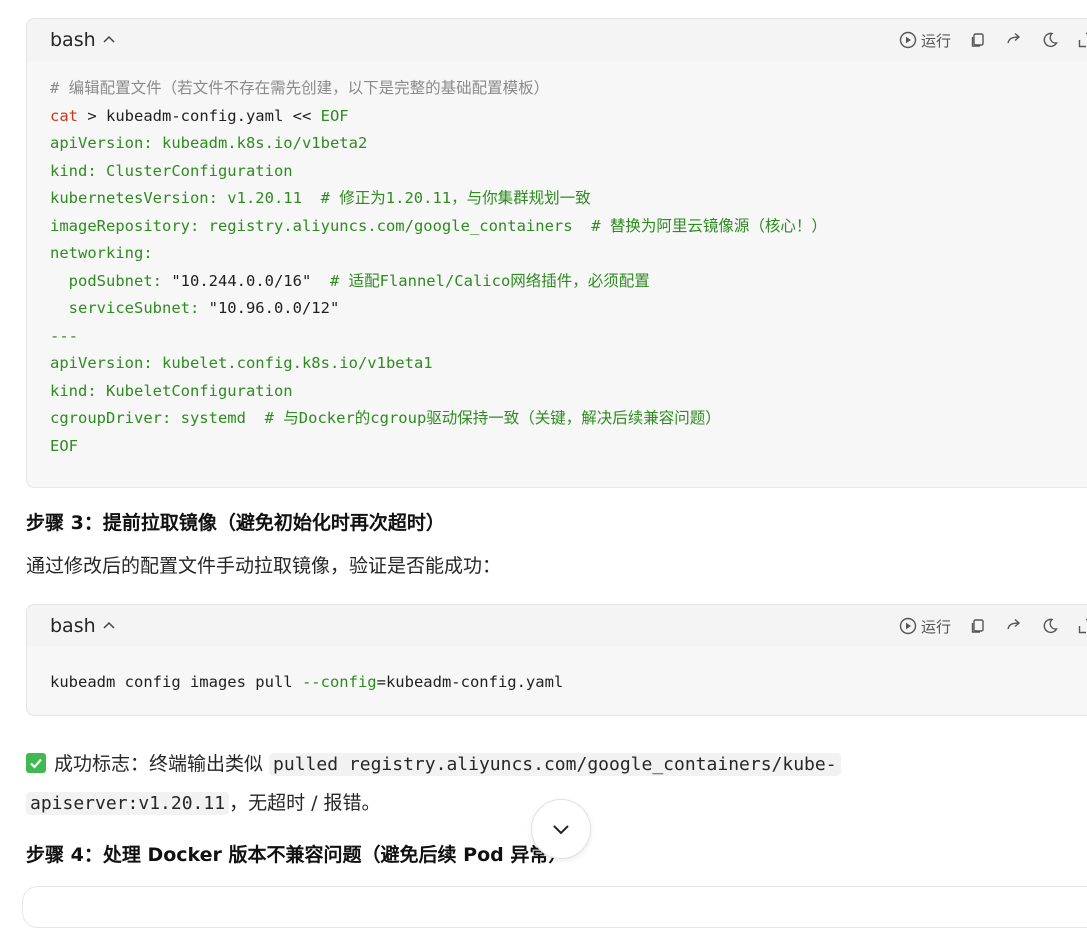  Describe the element at coordinates (209, 143) in the screenshot. I see `code-token: apiVersion: kubeadm.k8s.io/v1beta2` at that location.